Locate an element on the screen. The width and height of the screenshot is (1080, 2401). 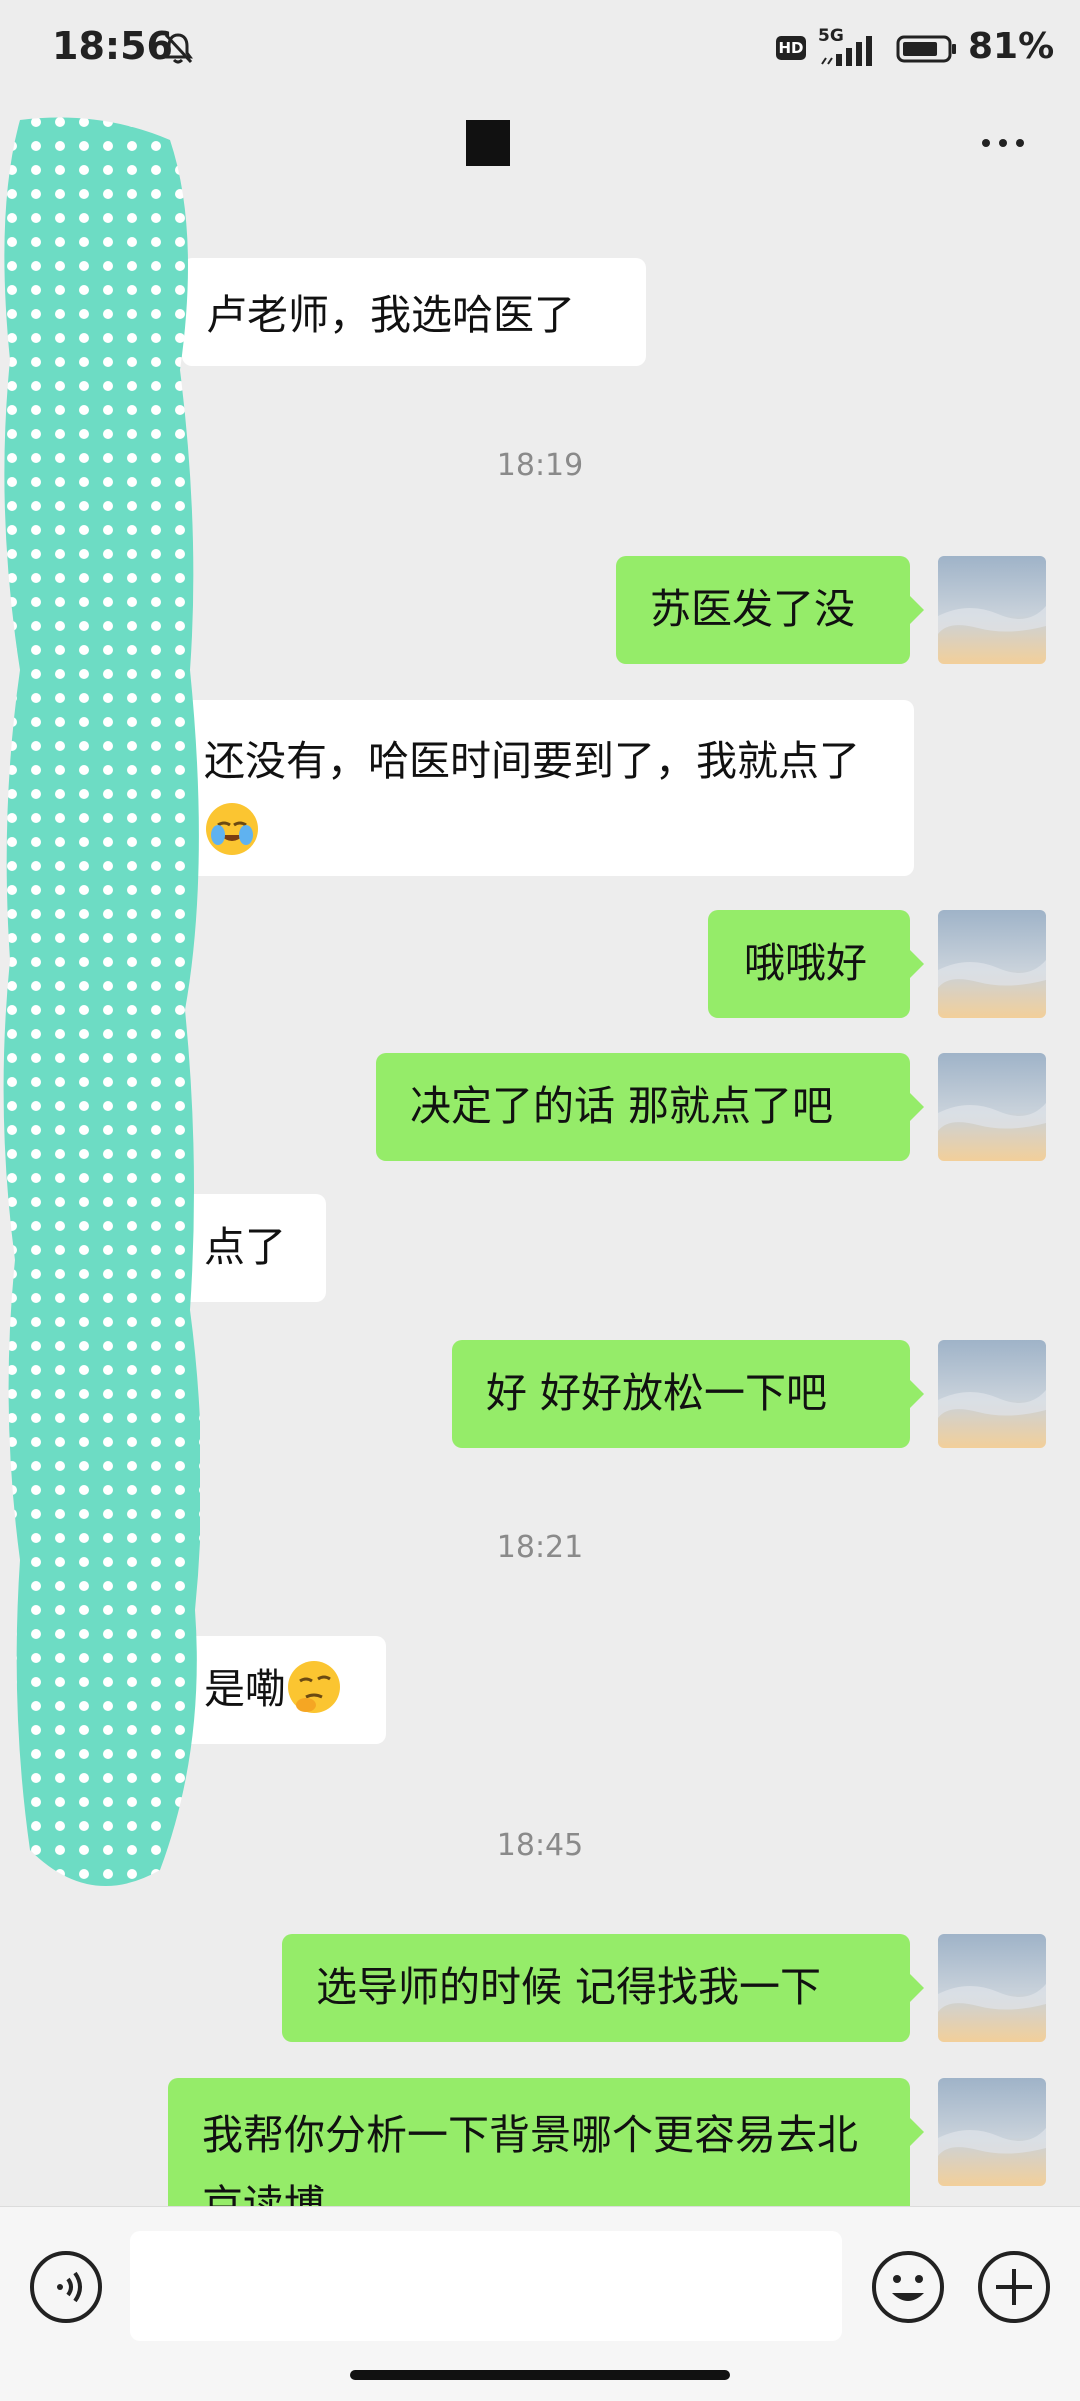
message-bubble-received: 点了 is located at coordinates (254, 1248).